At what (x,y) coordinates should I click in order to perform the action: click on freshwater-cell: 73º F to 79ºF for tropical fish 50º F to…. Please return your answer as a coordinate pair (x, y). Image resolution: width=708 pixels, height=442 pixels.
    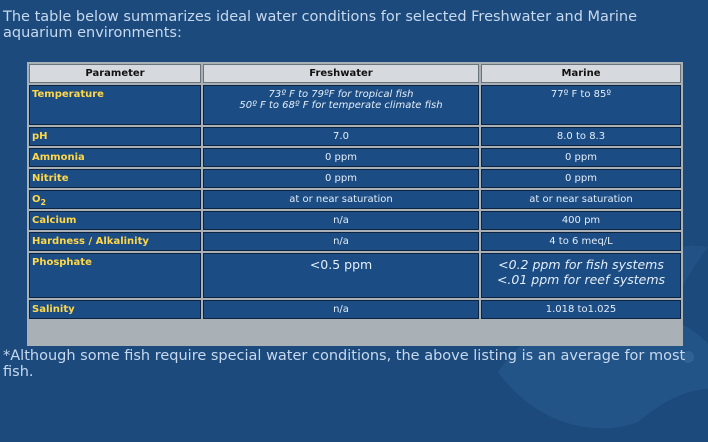
    Looking at the image, I should click on (341, 105).